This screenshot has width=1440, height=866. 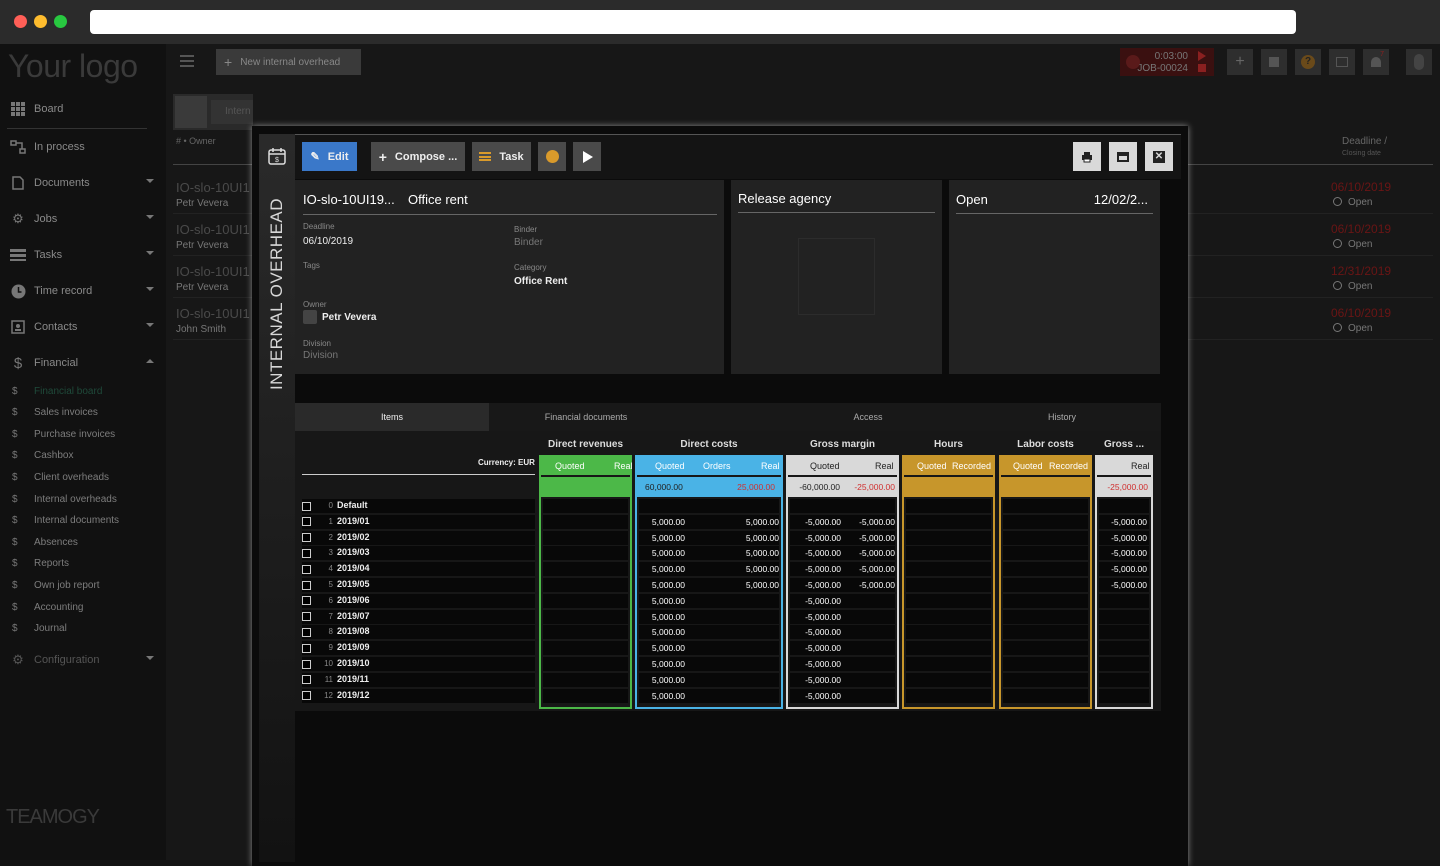 What do you see at coordinates (1167, 62) in the screenshot?
I see `timer-widget: 0:03:00 JOB-00024` at bounding box center [1167, 62].